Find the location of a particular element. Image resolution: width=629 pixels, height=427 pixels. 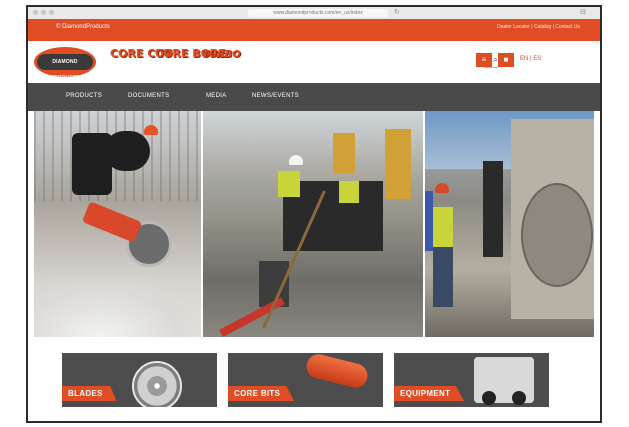

utility-links: Dealer Locator | Catalog | Contact Us is located at coordinates (538, 27).